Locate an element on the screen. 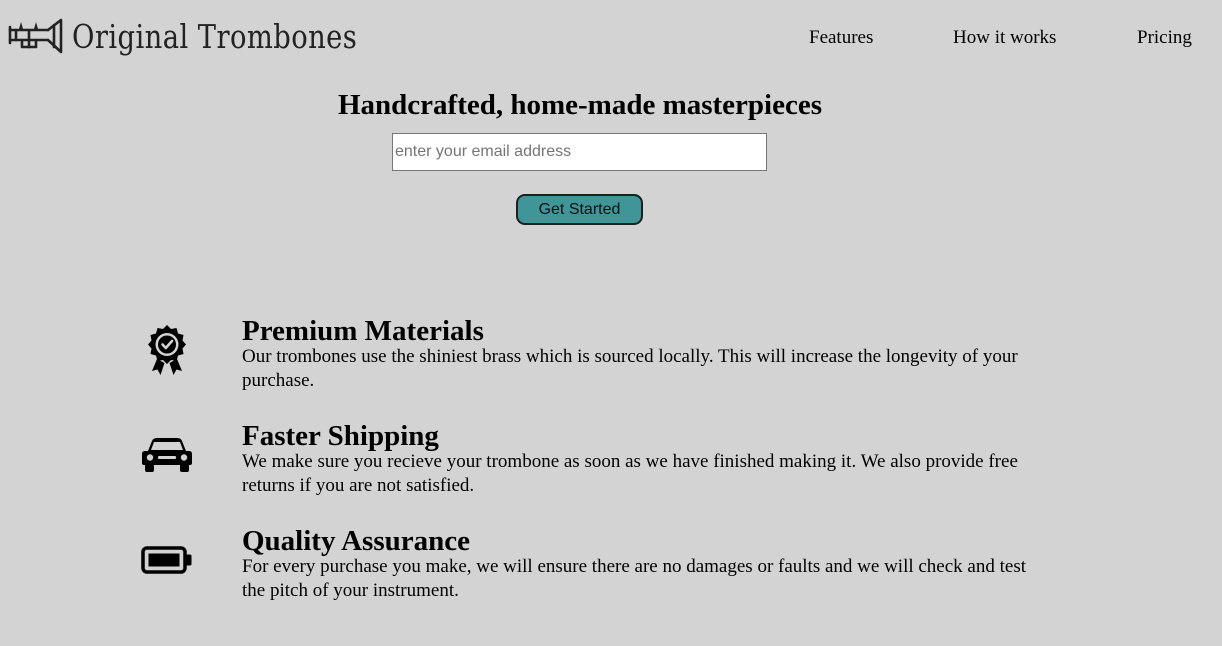  feature-title: Premium Materials is located at coordinates (363, 331).